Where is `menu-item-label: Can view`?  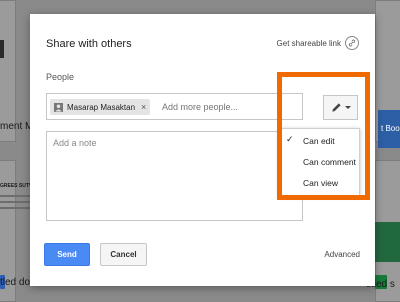 menu-item-label: Can view is located at coordinates (320, 183).